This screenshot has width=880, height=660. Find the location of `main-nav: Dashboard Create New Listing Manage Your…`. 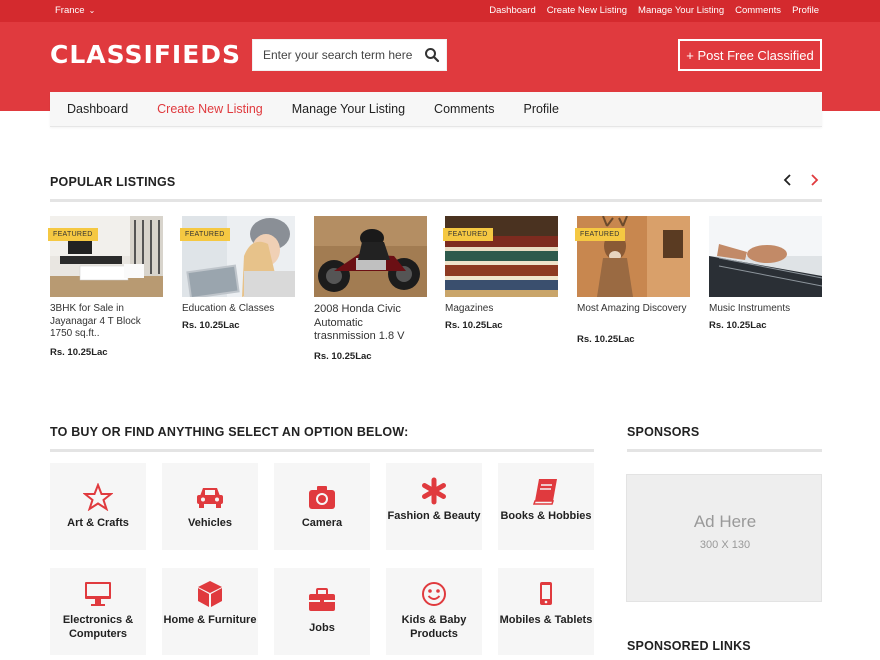

main-nav: Dashboard Create New Listing Manage Your… is located at coordinates (436, 109).